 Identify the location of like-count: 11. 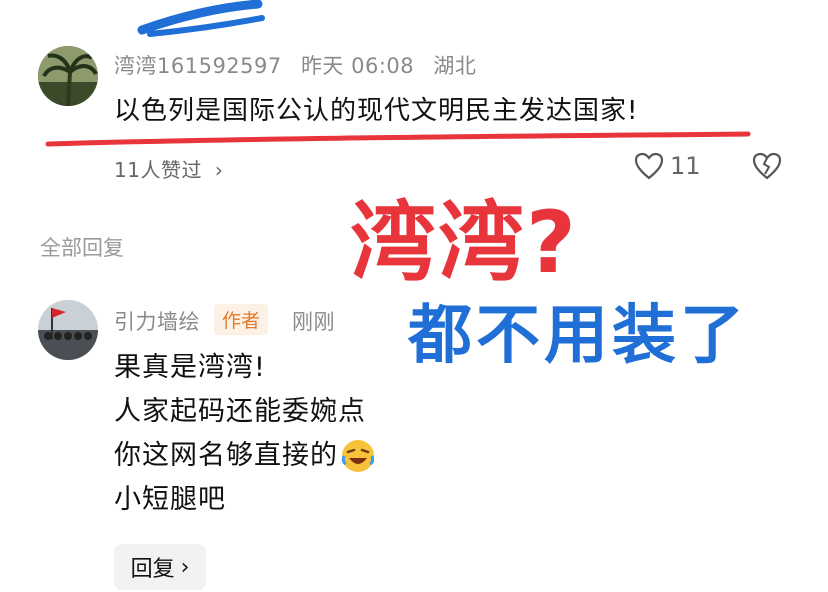
(685, 166).